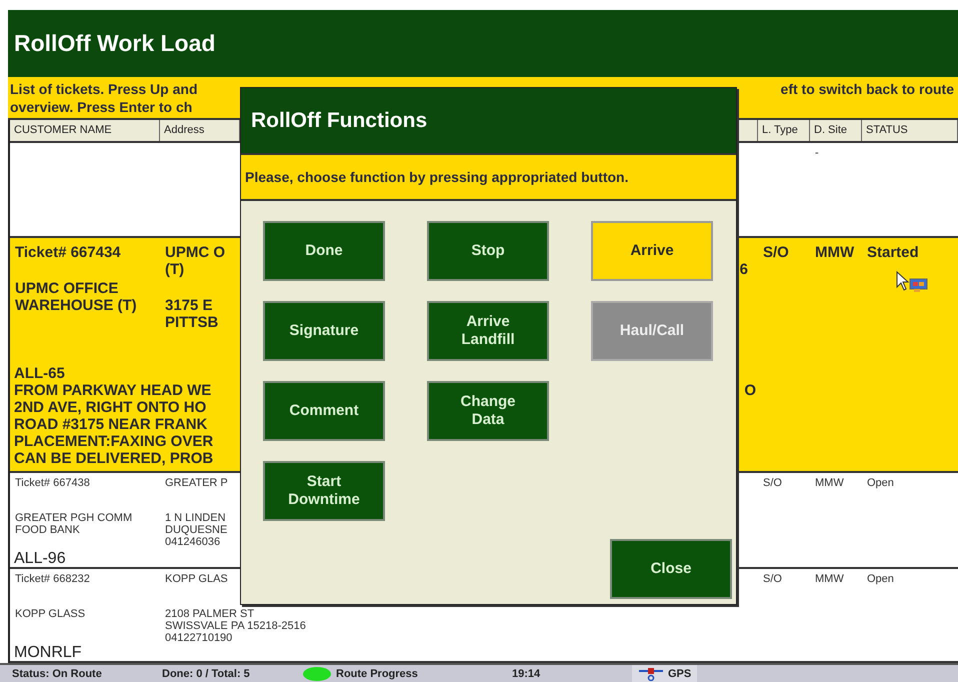 This screenshot has height=682, width=958. What do you see at coordinates (114, 458) in the screenshot?
I see `note-text: CAN BE DELIVERED, PROB` at bounding box center [114, 458].